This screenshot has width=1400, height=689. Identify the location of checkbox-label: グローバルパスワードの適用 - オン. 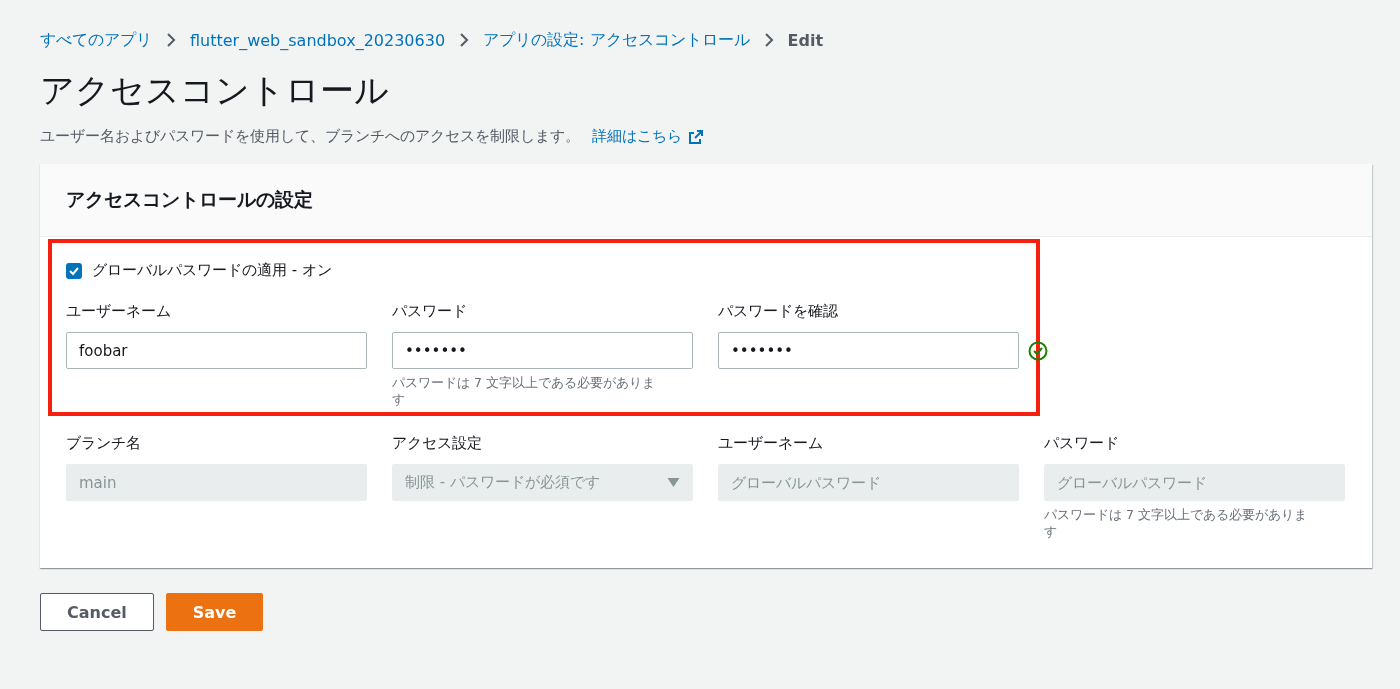
(212, 270).